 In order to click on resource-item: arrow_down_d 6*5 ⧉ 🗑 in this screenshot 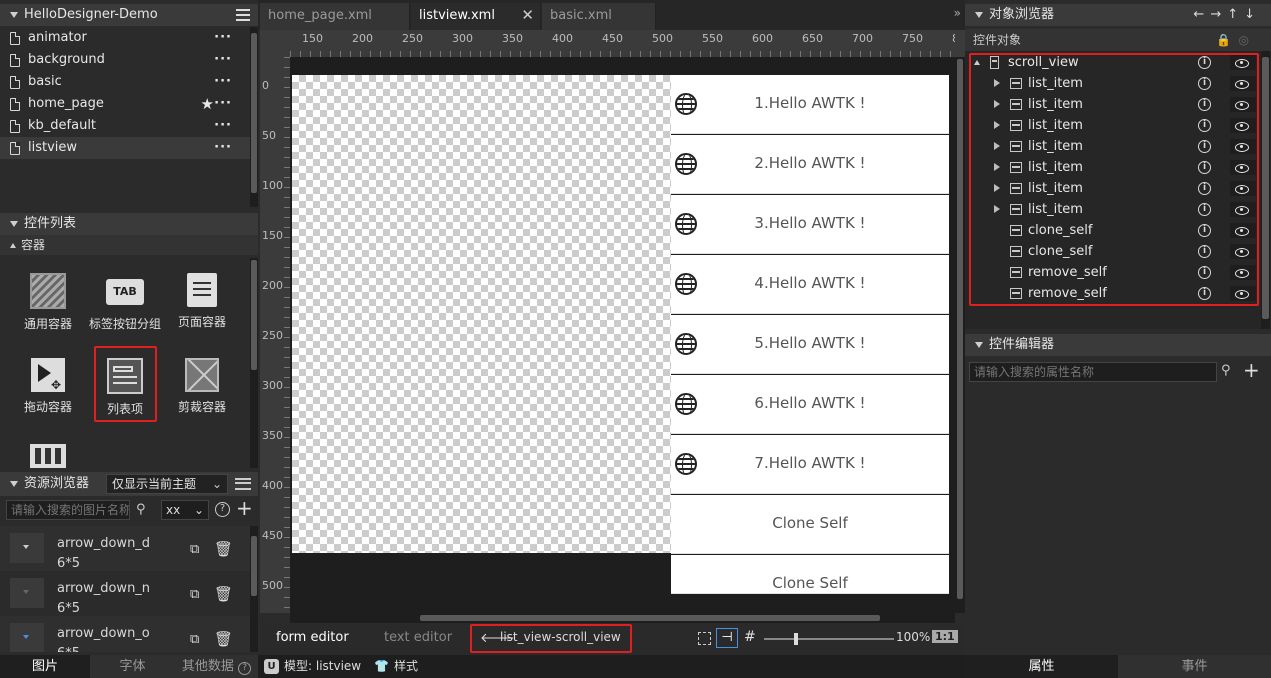, I will do `click(125, 548)`.